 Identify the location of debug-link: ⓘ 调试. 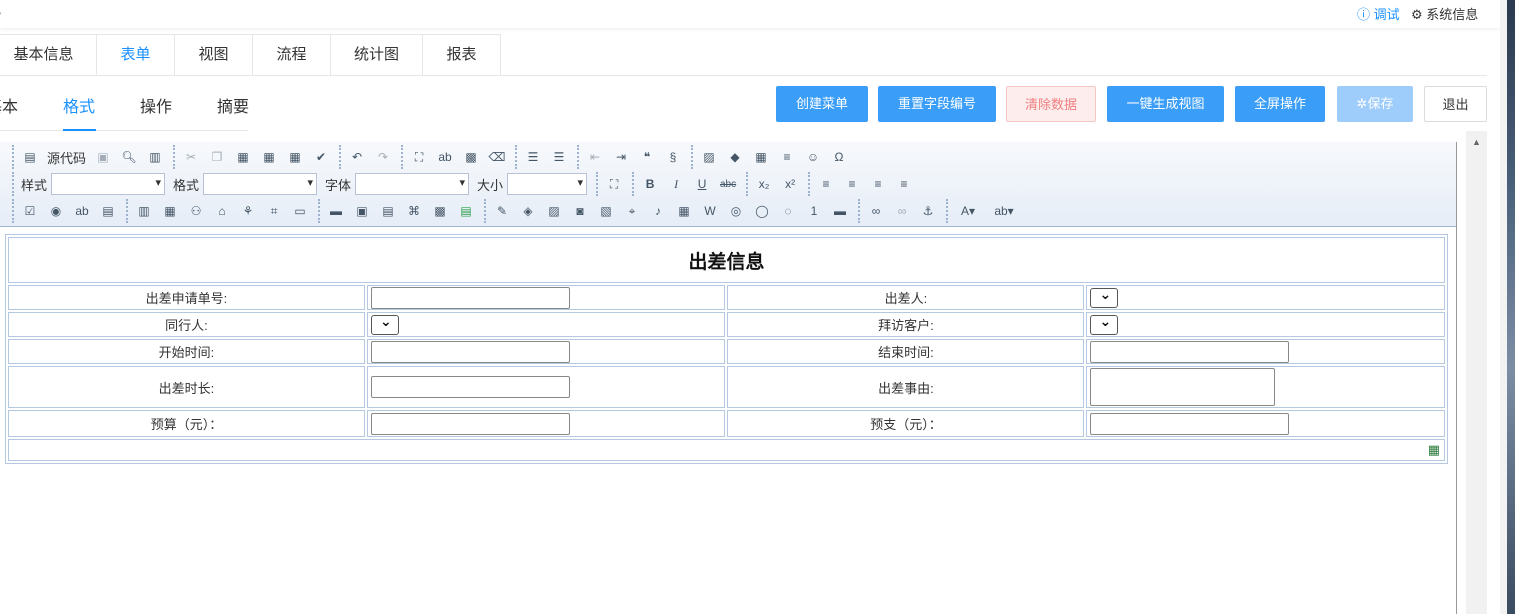
(1378, 13).